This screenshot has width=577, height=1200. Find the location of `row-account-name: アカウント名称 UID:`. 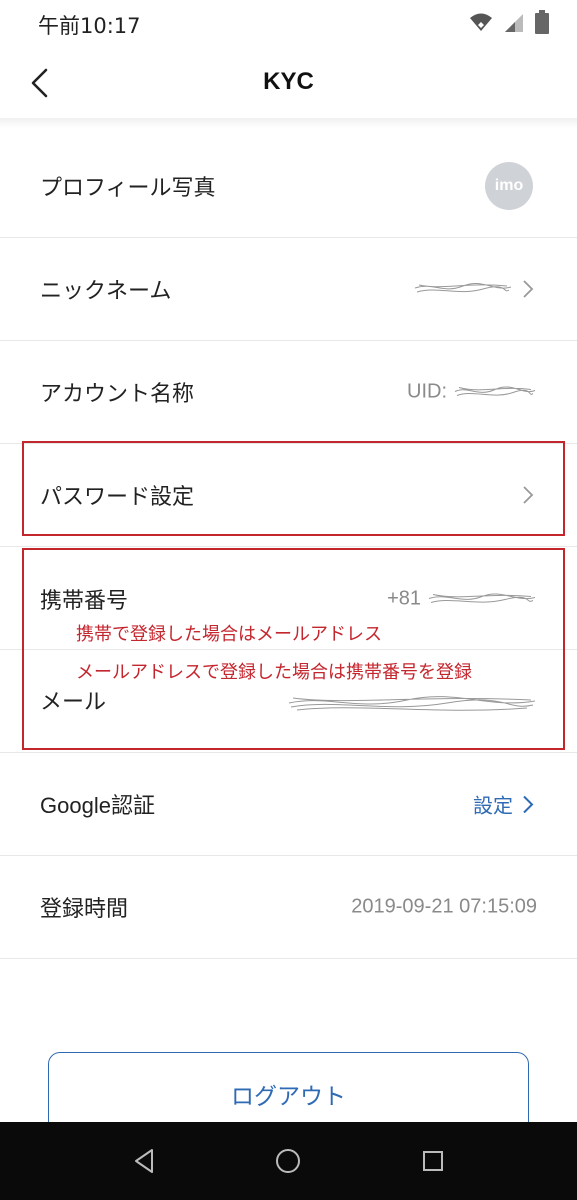

row-account-name: アカウント名称 UID: is located at coordinates (288, 392).